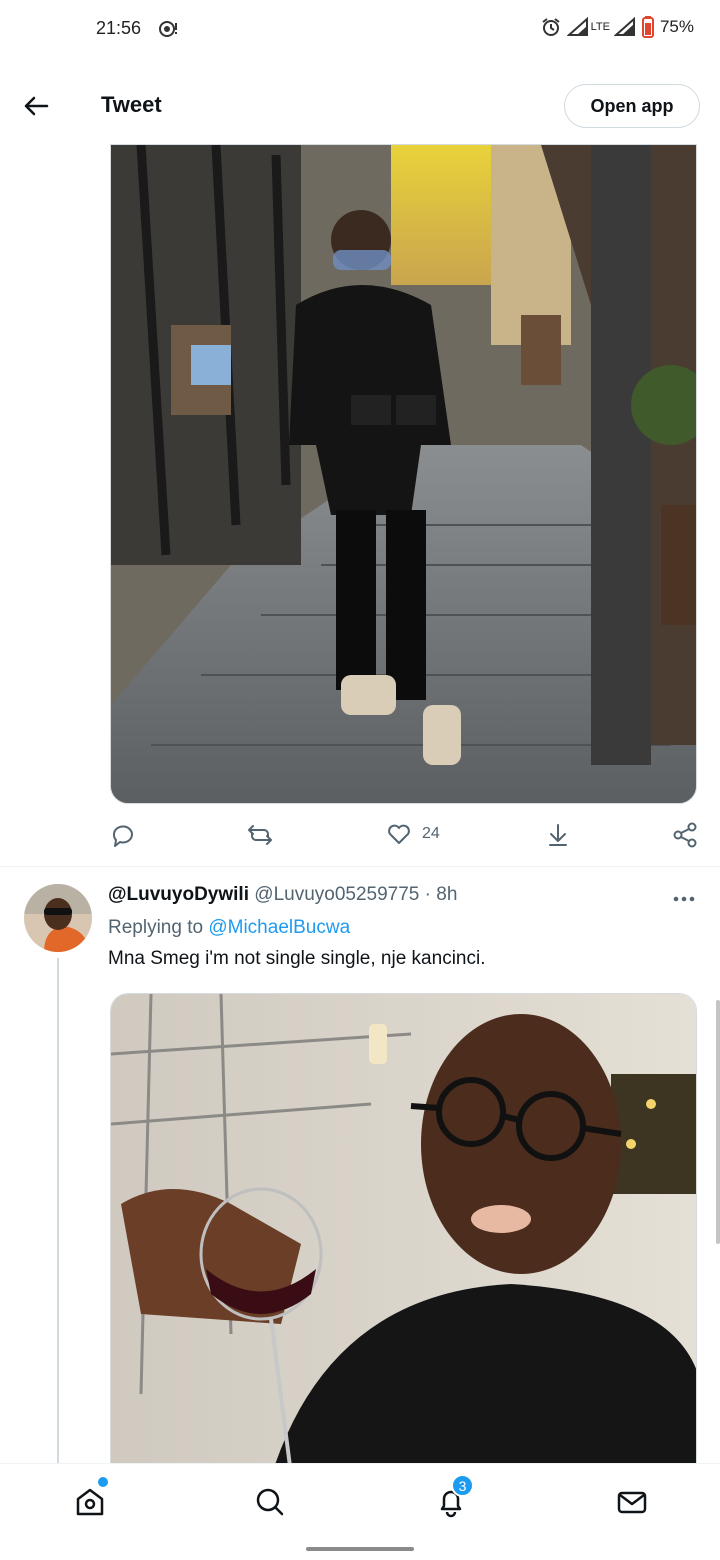 This screenshot has height=1560, width=720. Describe the element at coordinates (647, 27) in the screenshot. I see `battery-icon` at that location.